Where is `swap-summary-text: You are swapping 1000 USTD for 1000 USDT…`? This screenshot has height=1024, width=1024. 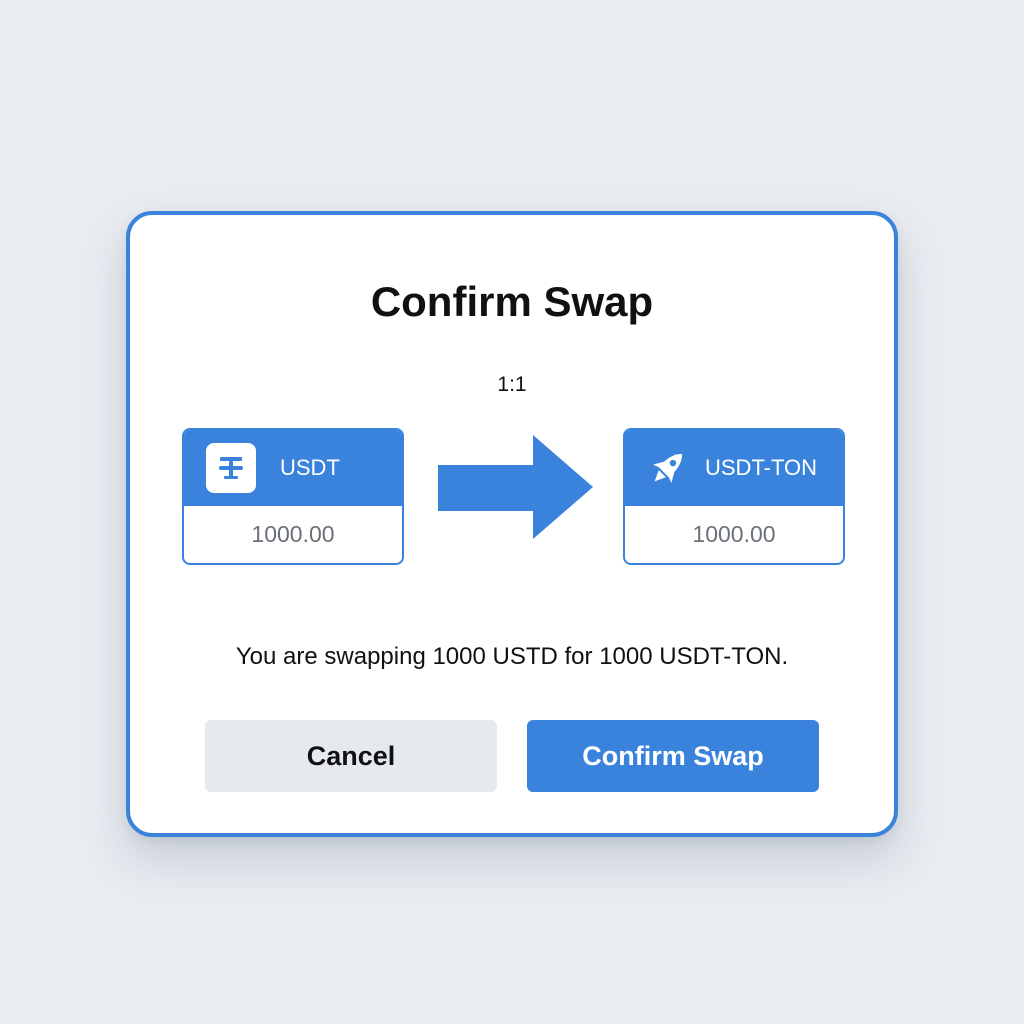
swap-summary-text: You are swapping 1000 USTD for 1000 USDT… is located at coordinates (512, 656).